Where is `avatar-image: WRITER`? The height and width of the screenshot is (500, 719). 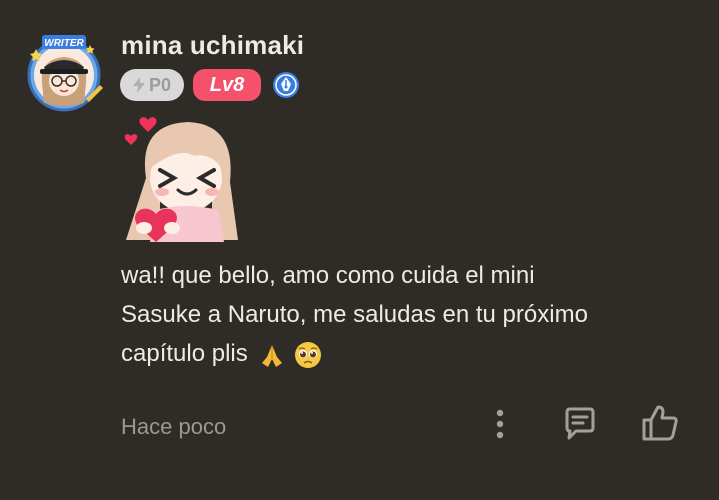
avatar-image: WRITER is located at coordinates (65, 73).